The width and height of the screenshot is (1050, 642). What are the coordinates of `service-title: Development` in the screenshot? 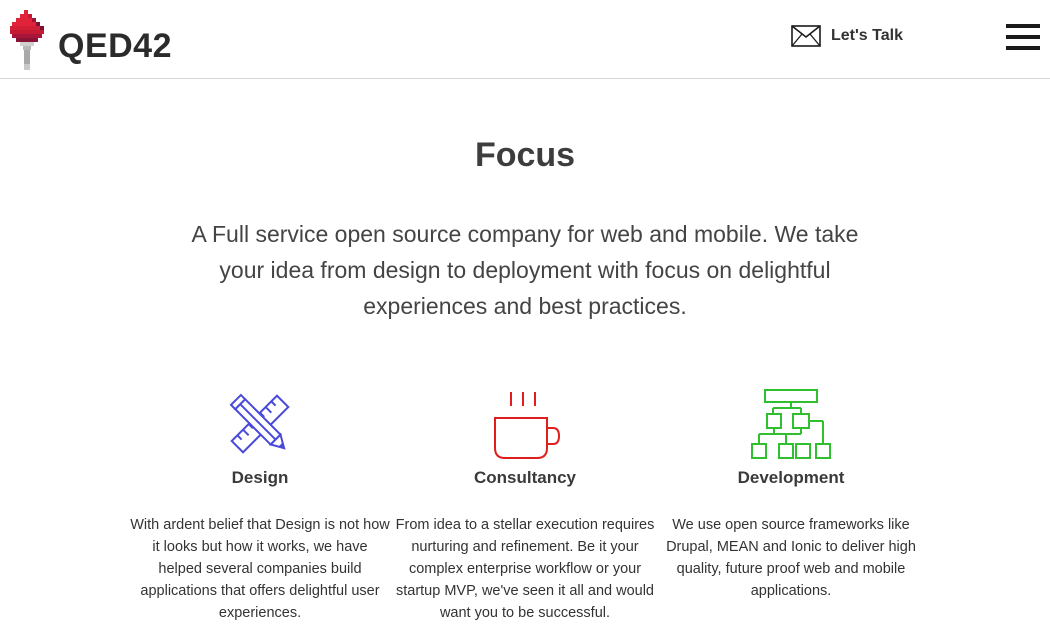 It's located at (791, 477).